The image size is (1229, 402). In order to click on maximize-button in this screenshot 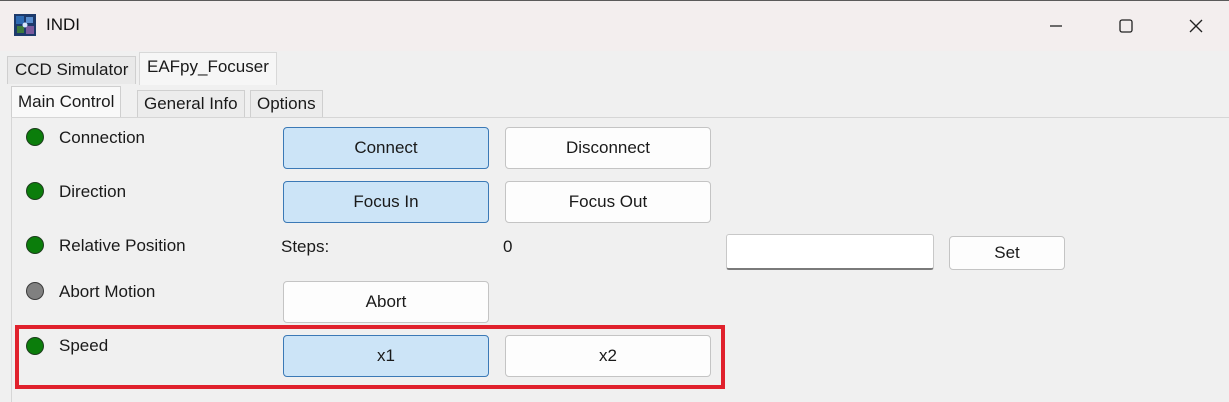, I will do `click(1126, 26)`.